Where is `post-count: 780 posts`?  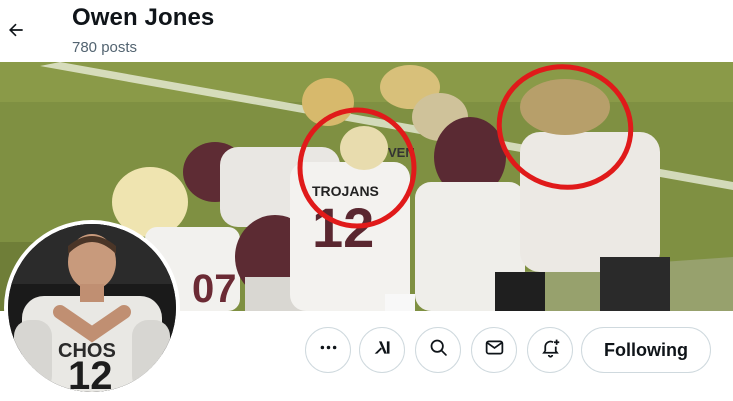
post-count: 780 posts is located at coordinates (105, 47).